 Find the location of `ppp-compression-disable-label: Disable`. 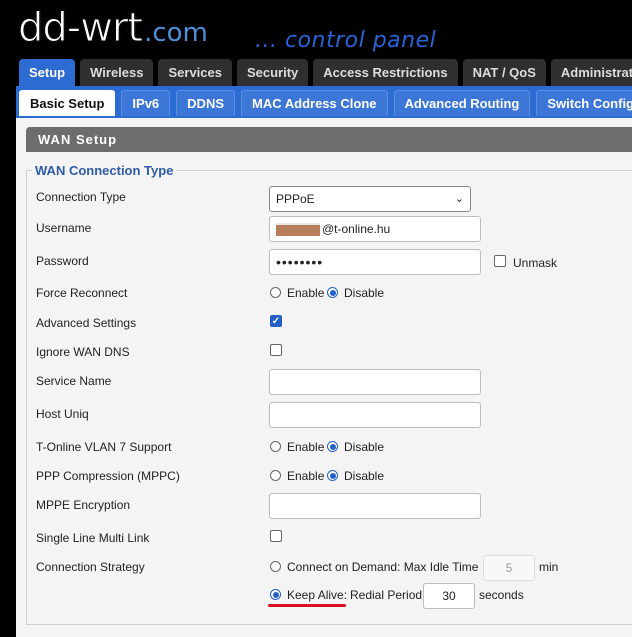

ppp-compression-disable-label: Disable is located at coordinates (364, 476).